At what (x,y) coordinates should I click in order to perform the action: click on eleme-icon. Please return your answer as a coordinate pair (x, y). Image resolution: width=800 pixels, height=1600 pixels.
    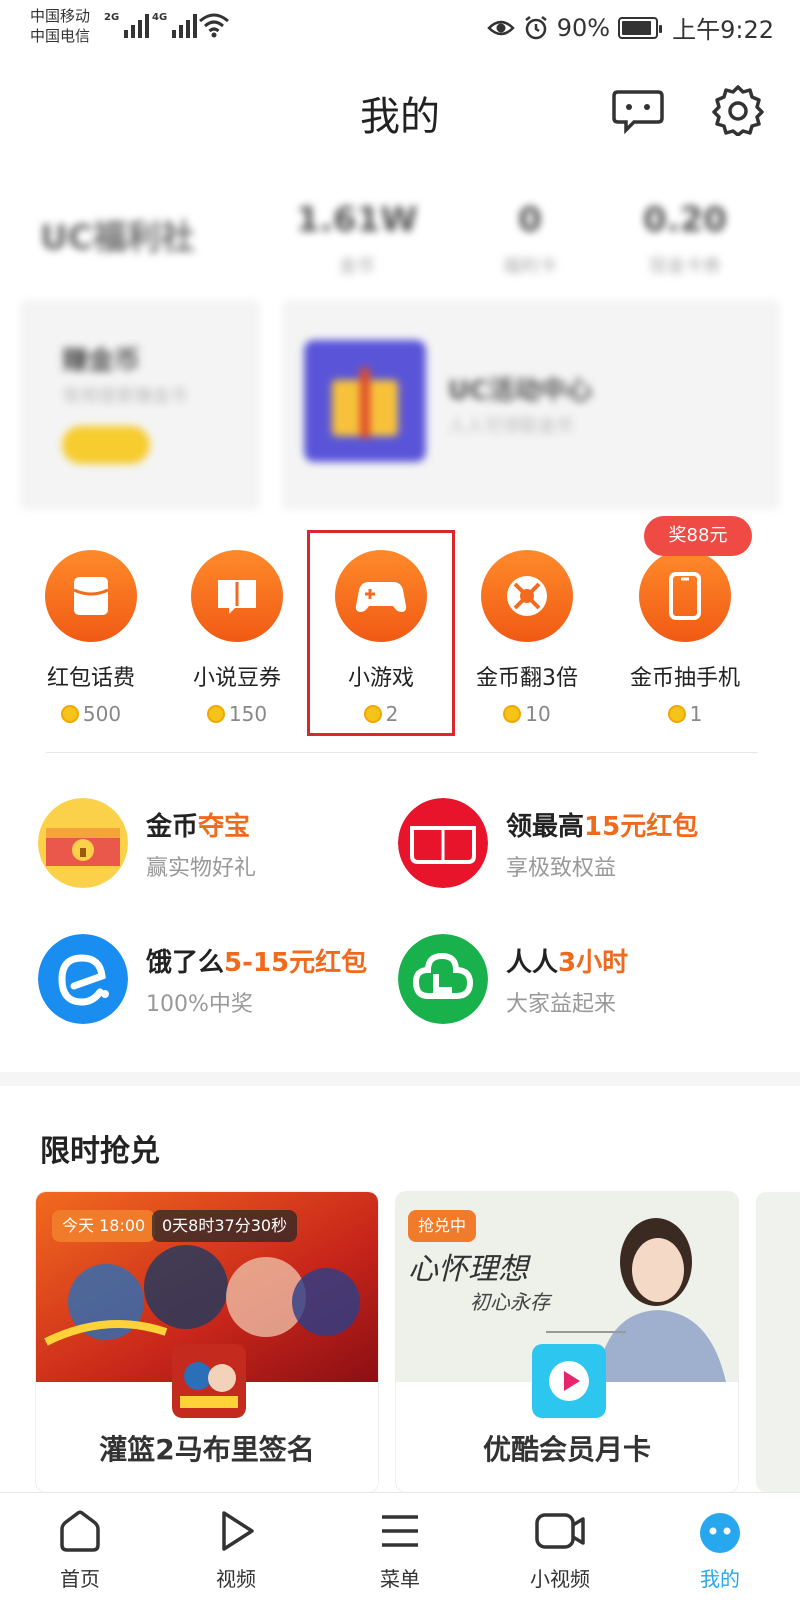
    Looking at the image, I should click on (83, 979).